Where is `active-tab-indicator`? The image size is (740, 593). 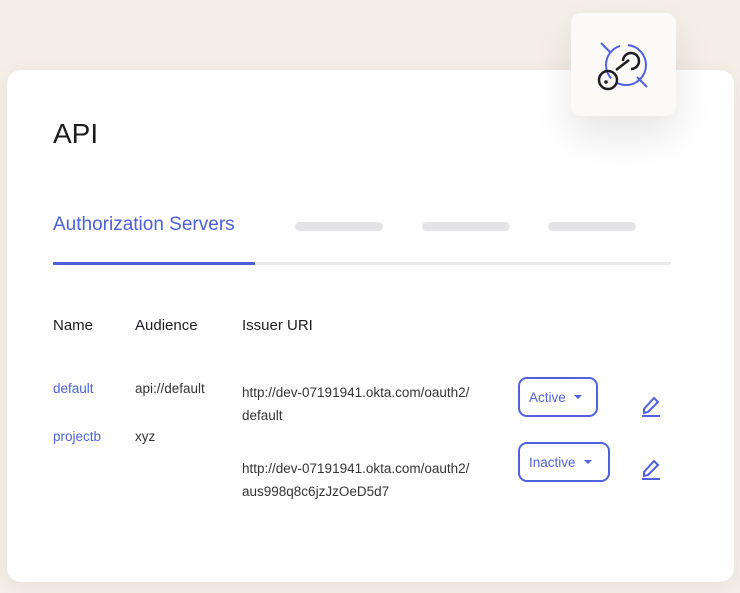 active-tab-indicator is located at coordinates (154, 263).